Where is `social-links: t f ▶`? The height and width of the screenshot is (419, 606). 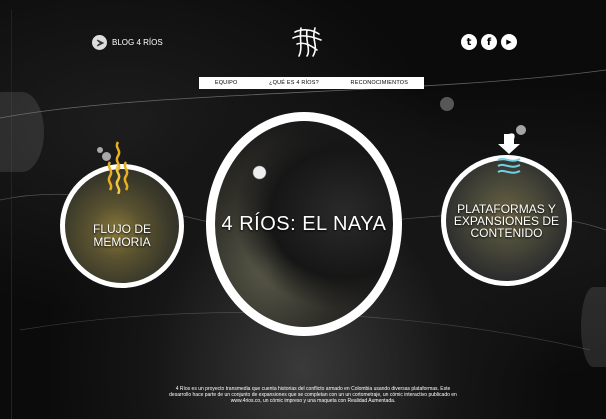 social-links: t f ▶ is located at coordinates (489, 42).